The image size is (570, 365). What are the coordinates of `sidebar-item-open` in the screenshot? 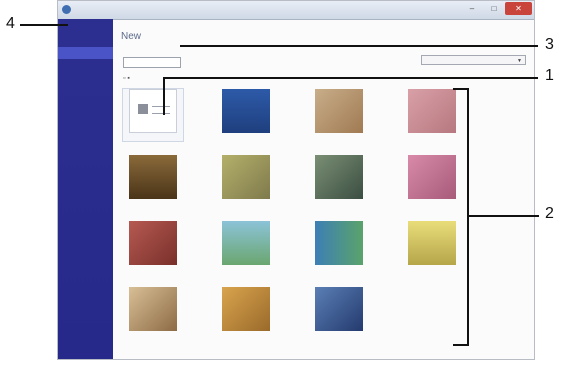 It's located at (85, 69).